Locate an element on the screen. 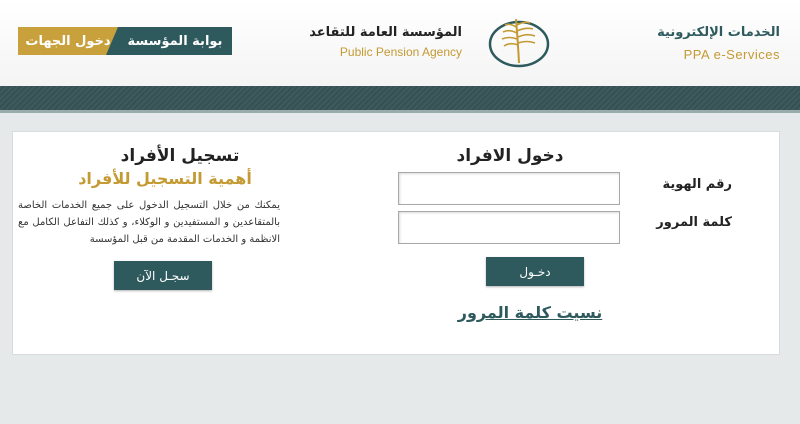 The width and height of the screenshot is (800, 424). register-now-button: سجـل الآن is located at coordinates (163, 275).